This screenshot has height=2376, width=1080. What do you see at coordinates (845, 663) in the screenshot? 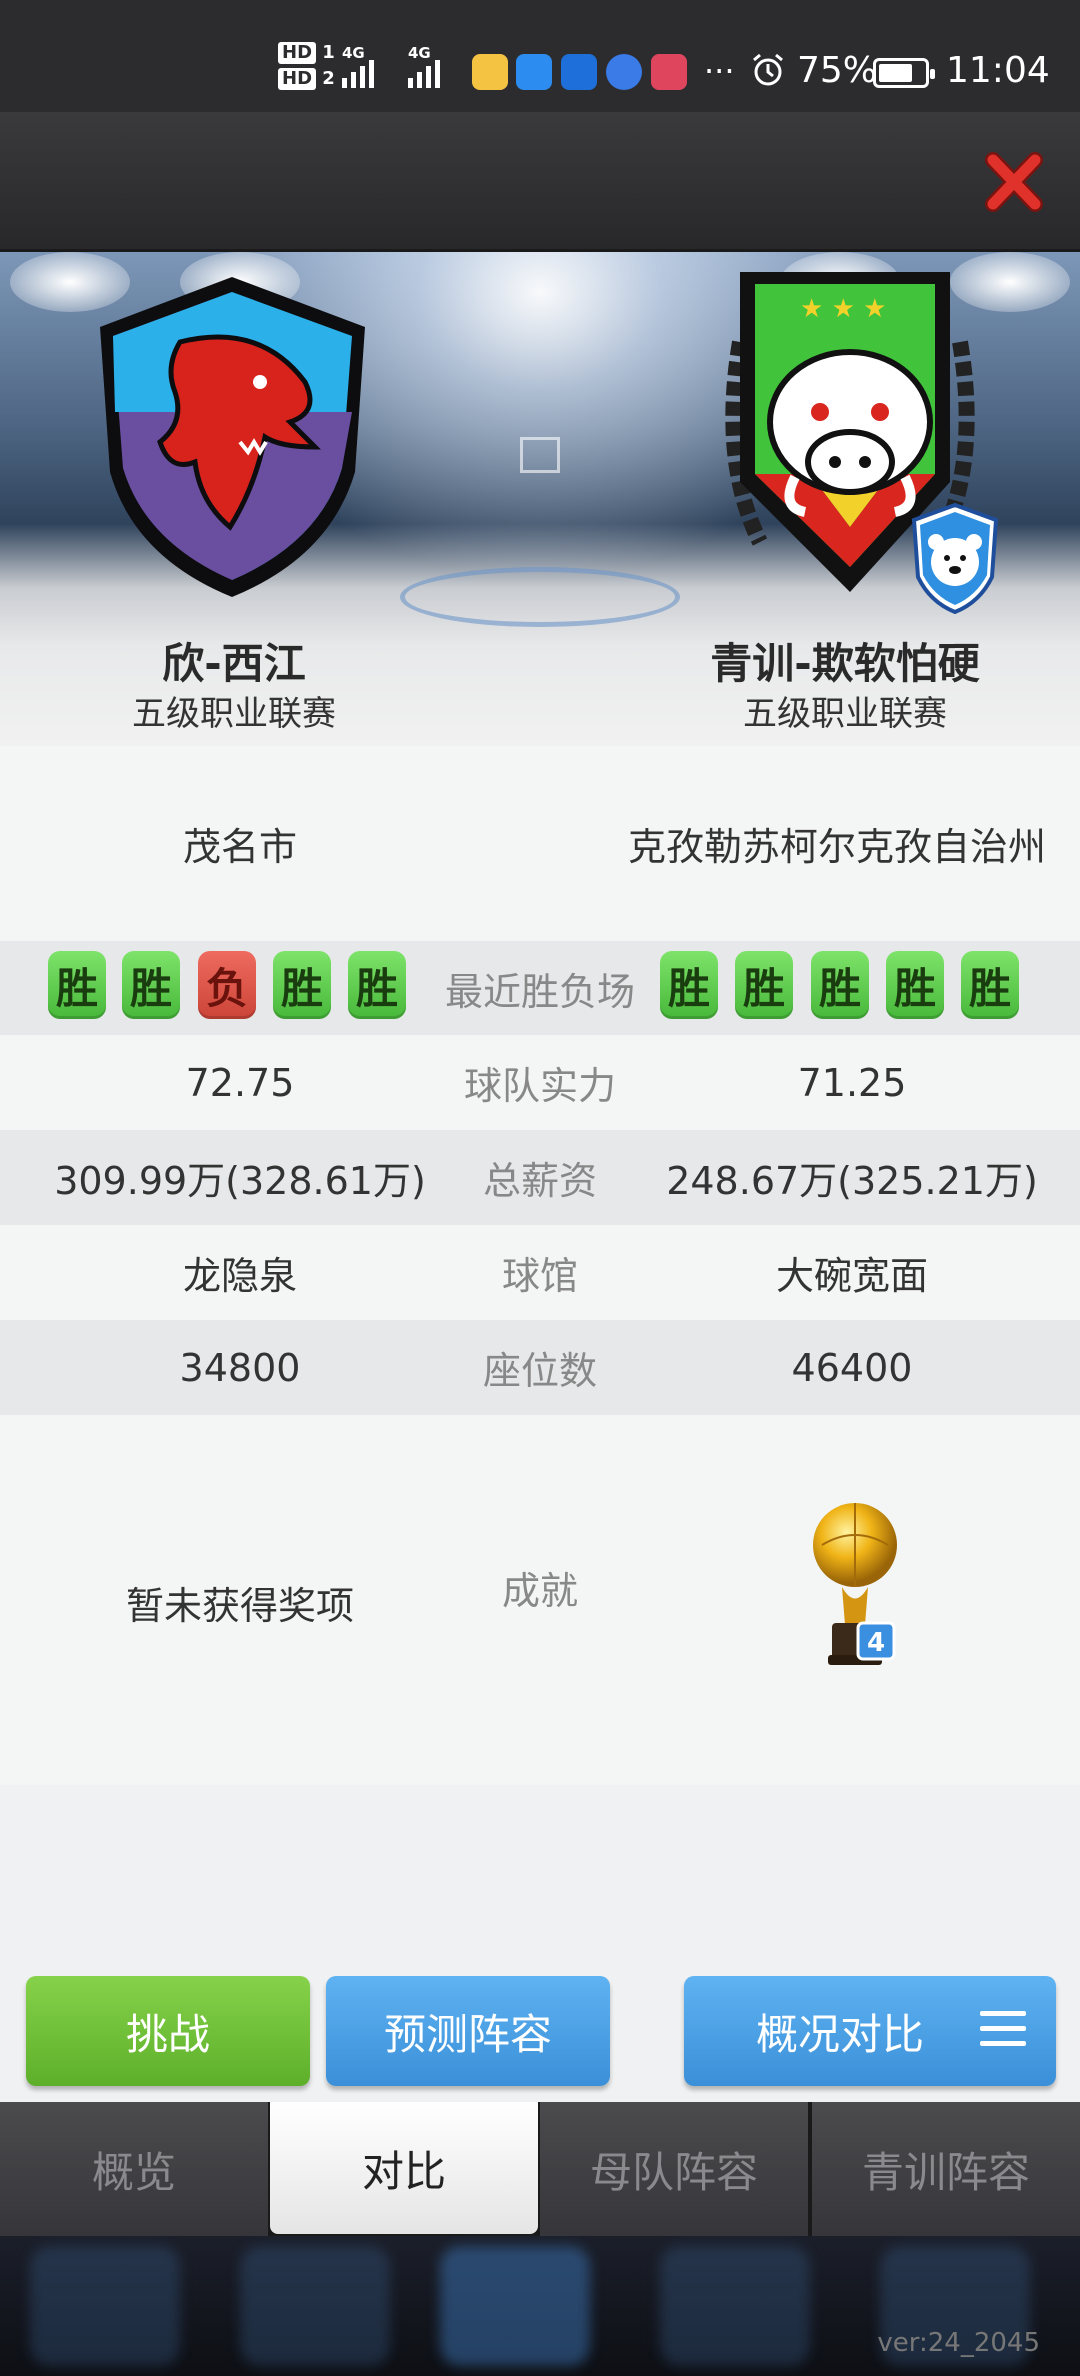
I see `team-name-right: 青训-欺软怕硬` at bounding box center [845, 663].